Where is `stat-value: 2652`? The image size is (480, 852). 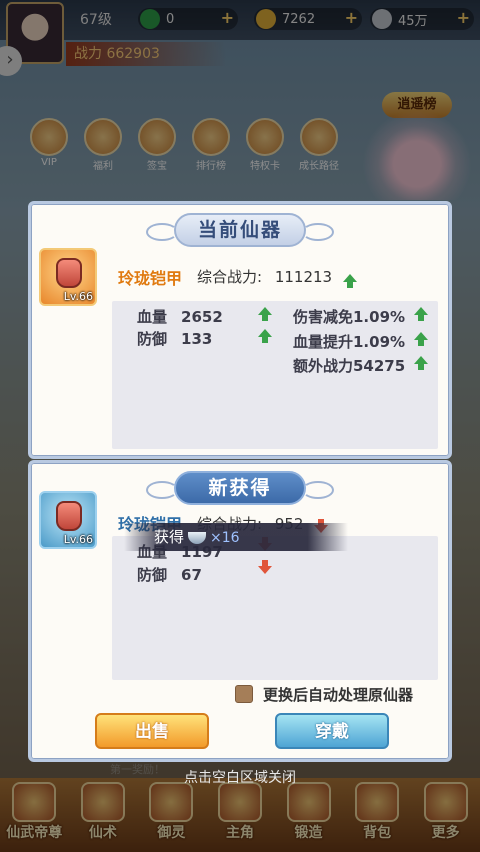 stat-value: 2652 is located at coordinates (202, 317).